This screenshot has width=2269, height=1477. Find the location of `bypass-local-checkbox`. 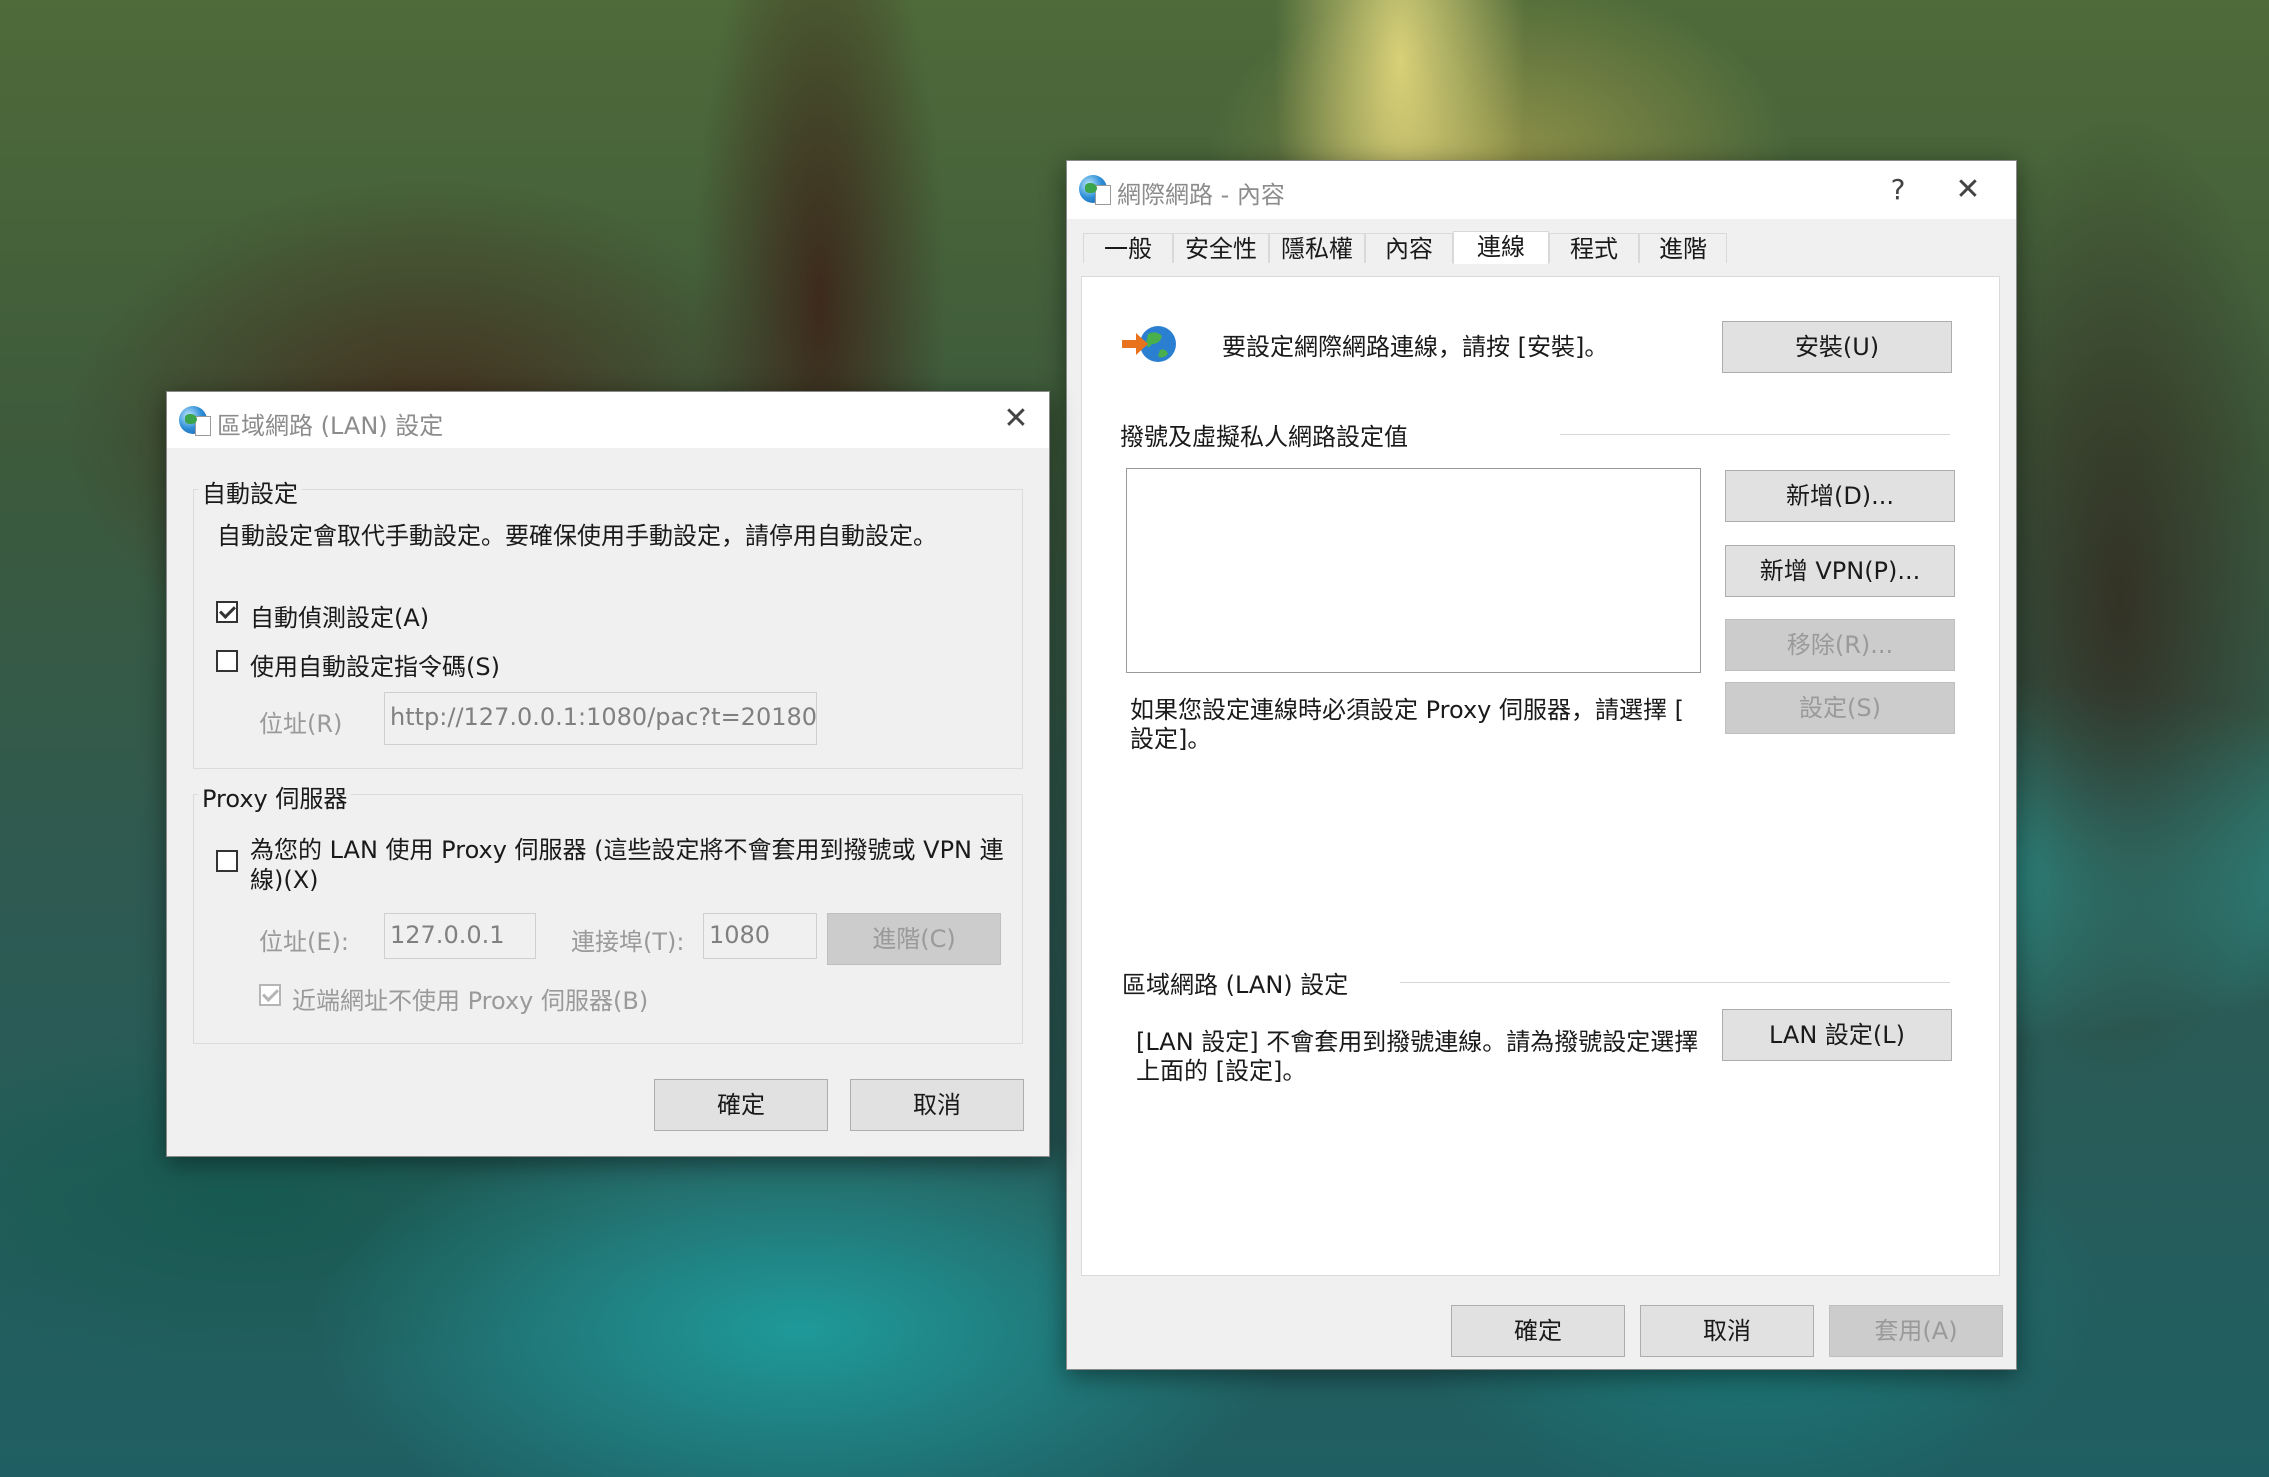

bypass-local-checkbox is located at coordinates (270, 995).